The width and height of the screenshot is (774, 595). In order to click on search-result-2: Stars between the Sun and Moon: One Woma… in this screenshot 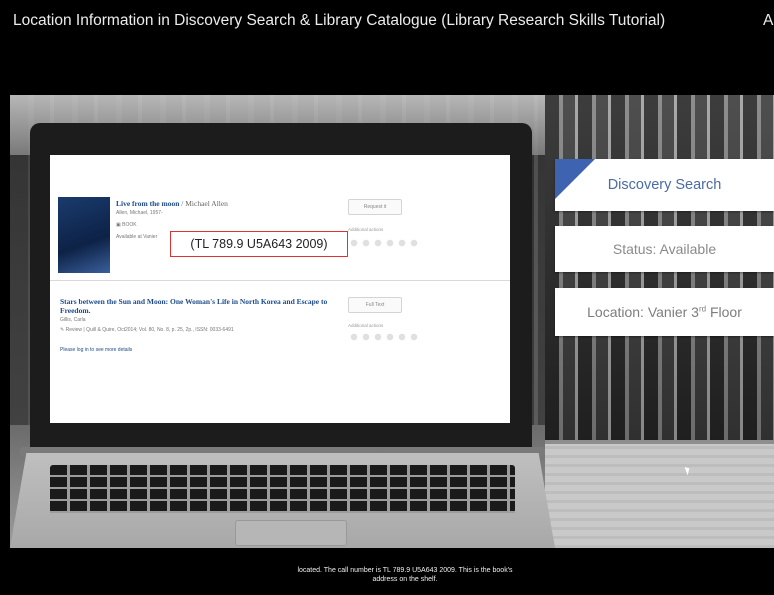, I will do `click(280, 352)`.